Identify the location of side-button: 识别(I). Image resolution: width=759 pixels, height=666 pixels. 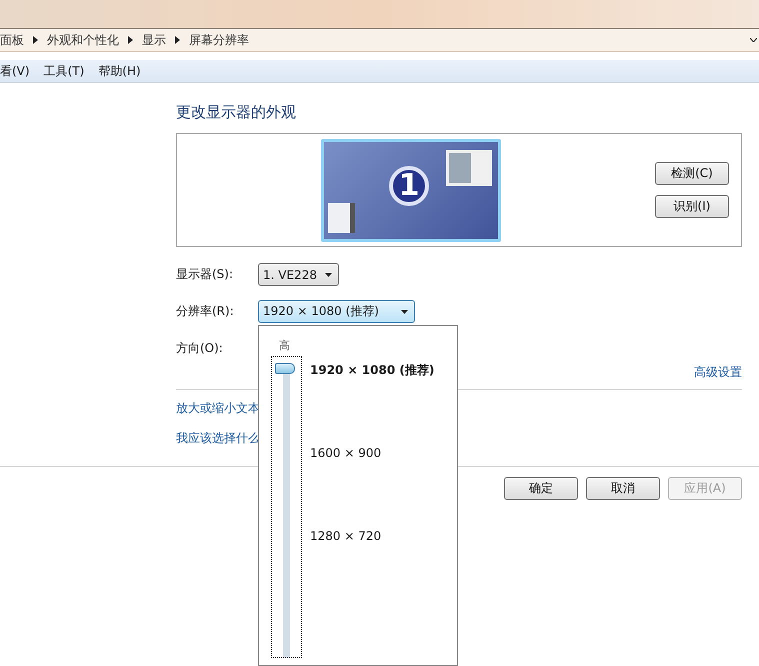
(692, 206).